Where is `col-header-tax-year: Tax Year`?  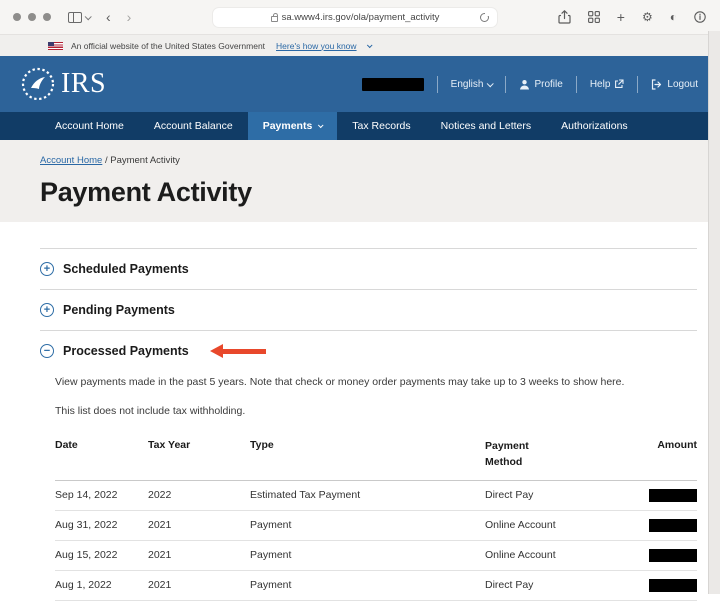
col-header-tax-year: Tax Year is located at coordinates (199, 457).